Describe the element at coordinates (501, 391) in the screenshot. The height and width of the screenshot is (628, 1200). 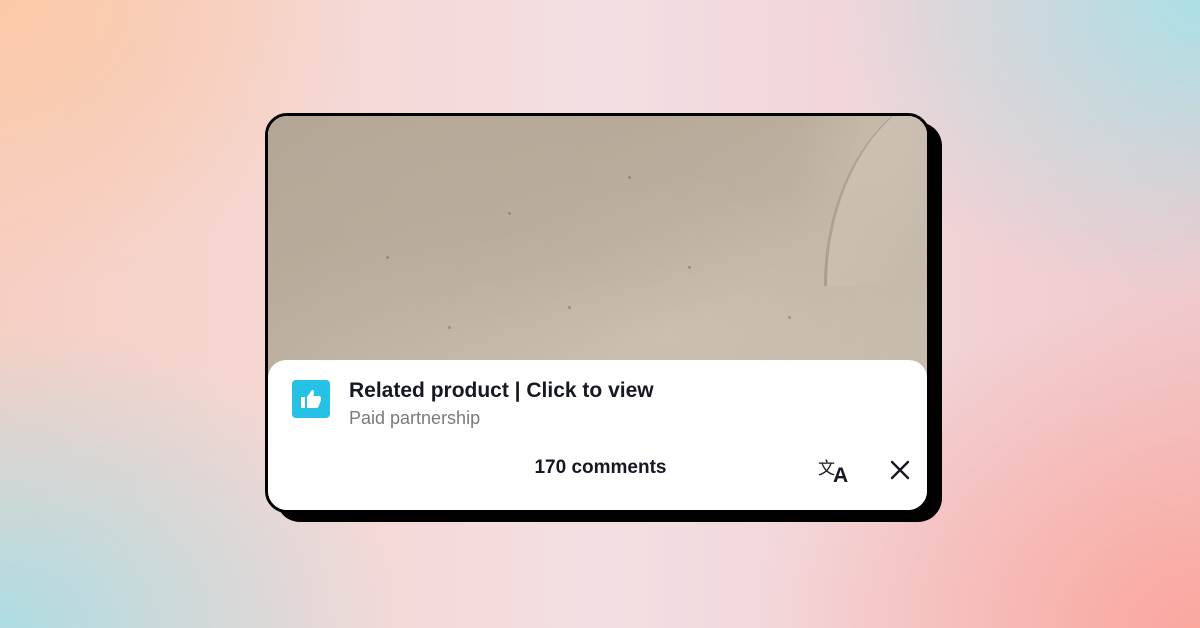
I see `related-product-title: Related product | Click to view` at that location.